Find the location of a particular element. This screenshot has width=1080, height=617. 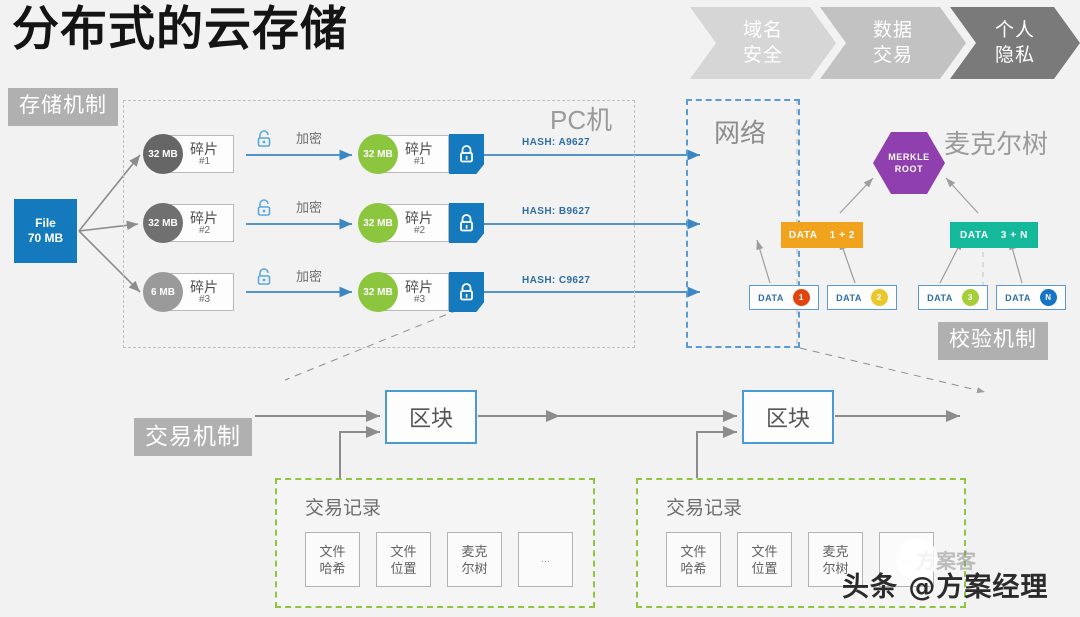

raw-chunk-3: 6 MB 碎片 #3 is located at coordinates (188, 292).